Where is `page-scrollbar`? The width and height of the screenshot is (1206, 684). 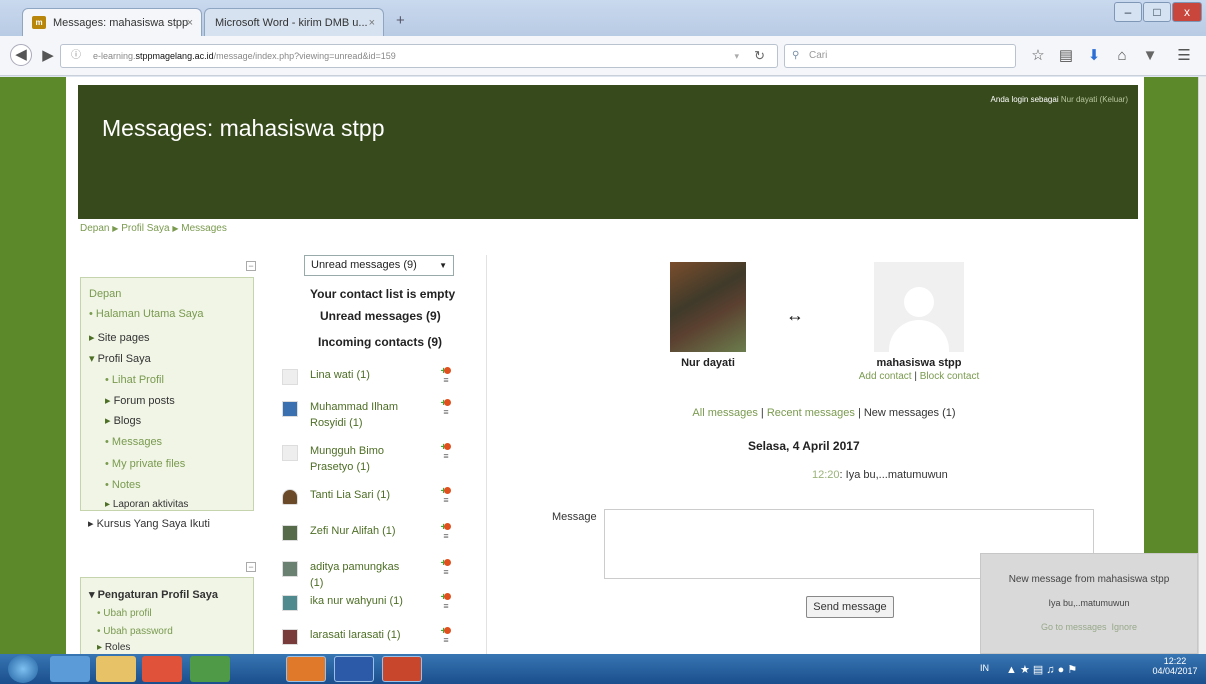
page-scrollbar is located at coordinates (1202, 365).